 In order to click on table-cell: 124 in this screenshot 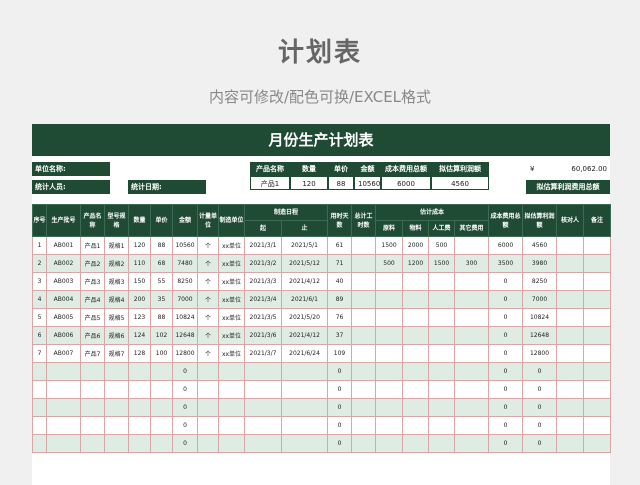, I will do `click(139, 335)`.